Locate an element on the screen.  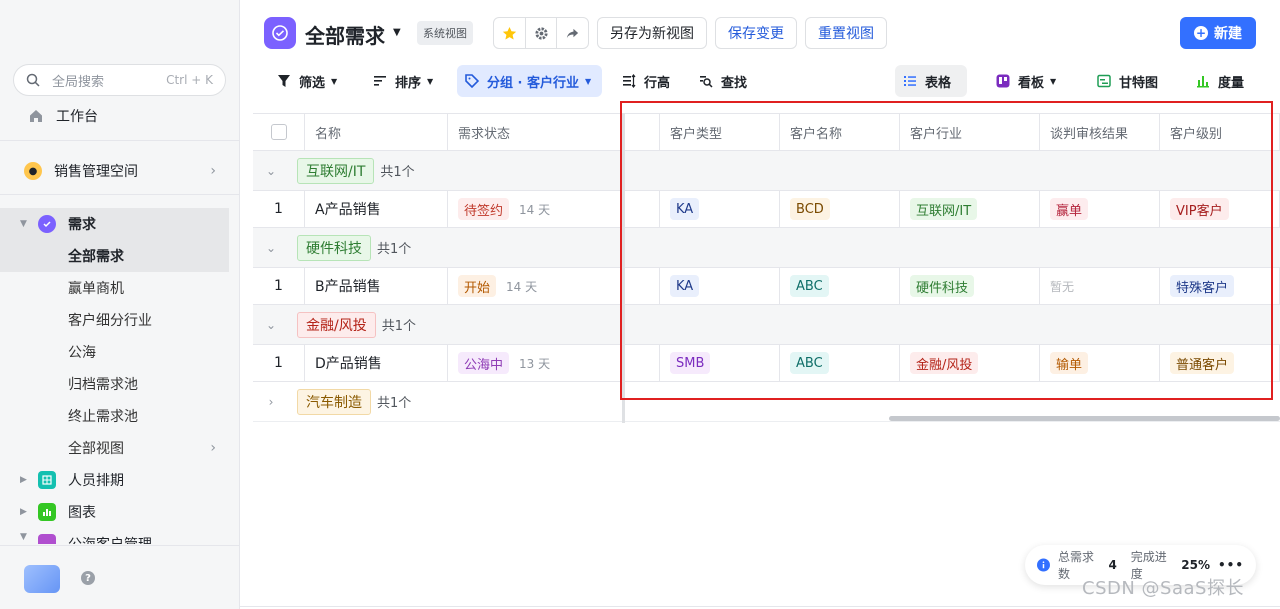
find-label: 查找 is located at coordinates (734, 83).